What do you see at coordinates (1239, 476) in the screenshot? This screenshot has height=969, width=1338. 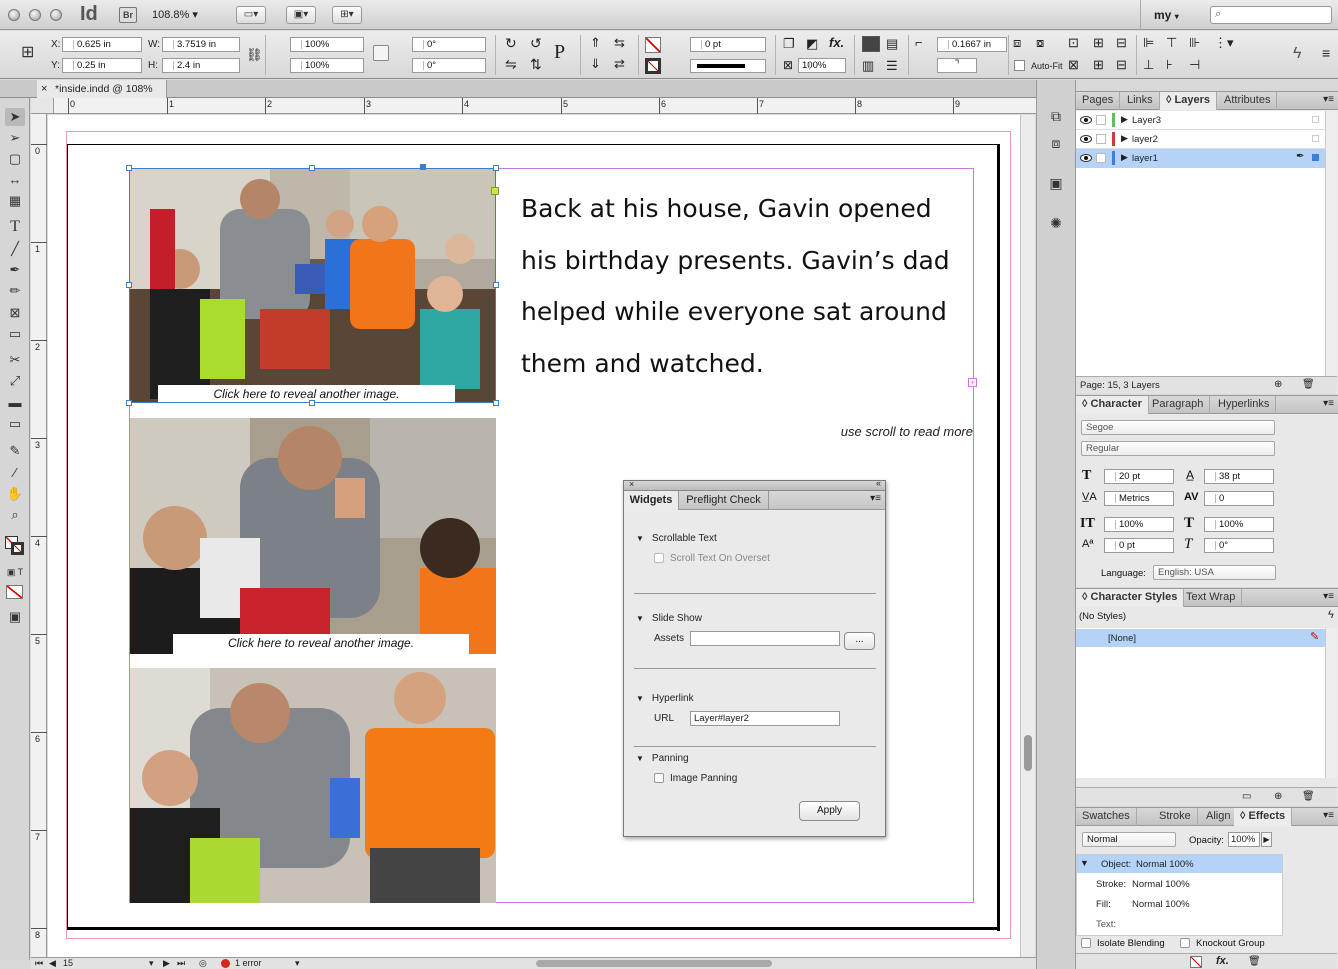 I see `leading-field: 38 pt` at bounding box center [1239, 476].